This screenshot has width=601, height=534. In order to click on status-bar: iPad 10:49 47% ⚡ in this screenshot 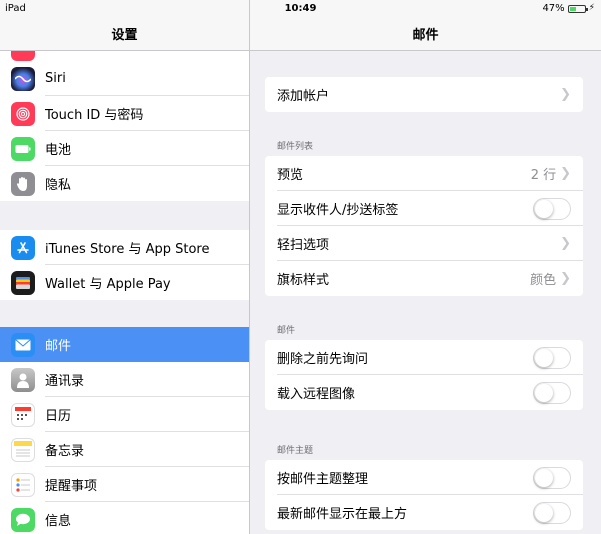, I will do `click(300, 8)`.